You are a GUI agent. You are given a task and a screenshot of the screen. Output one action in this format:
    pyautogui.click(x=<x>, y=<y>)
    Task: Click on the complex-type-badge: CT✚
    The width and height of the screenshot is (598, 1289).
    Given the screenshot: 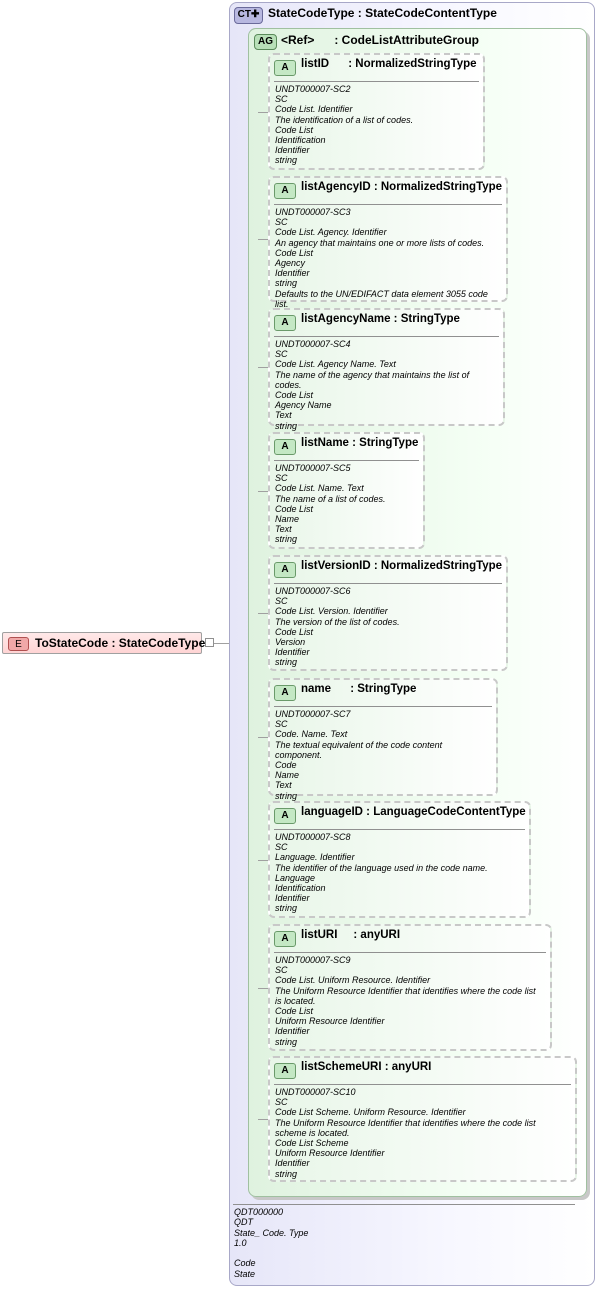 What is the action you would take?
    pyautogui.click(x=248, y=15)
    